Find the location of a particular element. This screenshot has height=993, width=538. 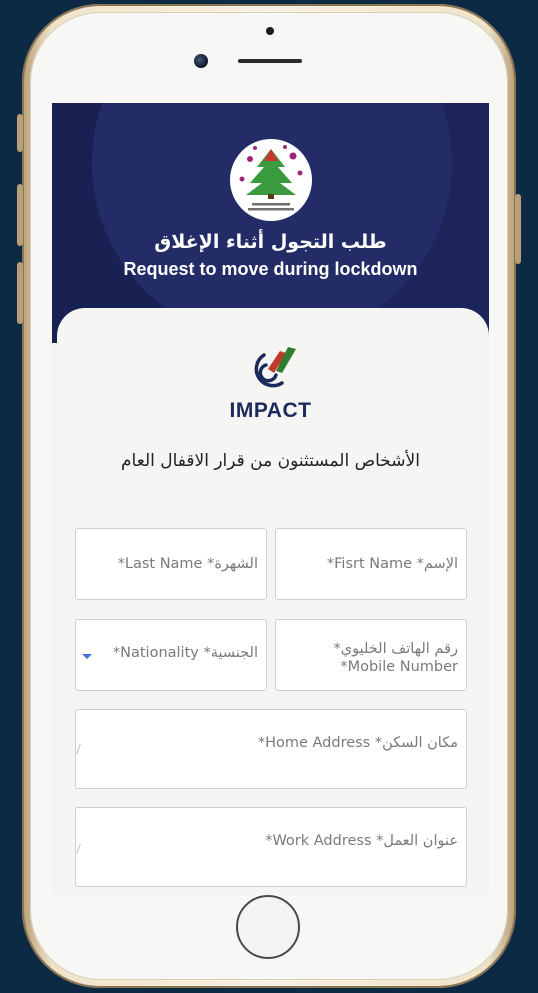

last-name-placeholder: الشهرة* Last Name* is located at coordinates (187, 564).